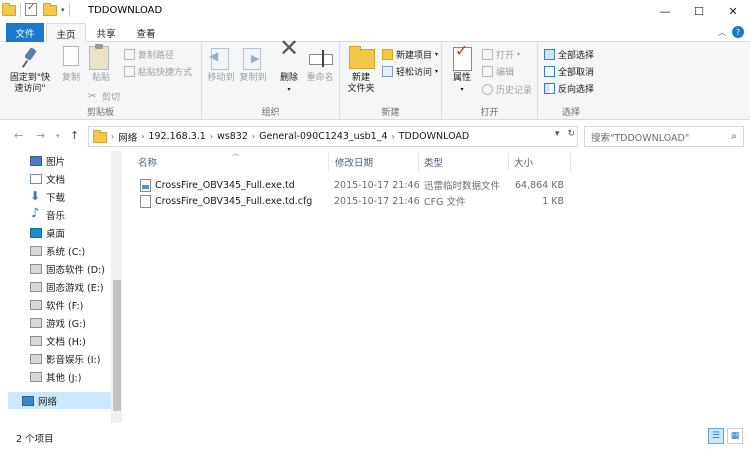  What do you see at coordinates (67, 268) in the screenshot?
I see `nav-item-drive-d: 固态软件 (D:)` at bounding box center [67, 268].